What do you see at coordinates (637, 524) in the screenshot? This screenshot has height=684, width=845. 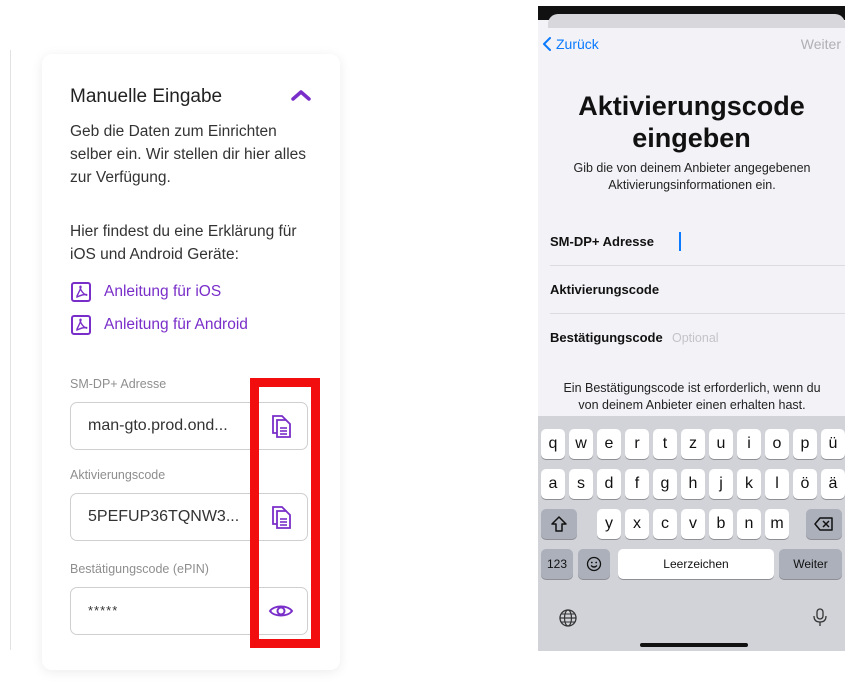 I see `key-x: x` at bounding box center [637, 524].